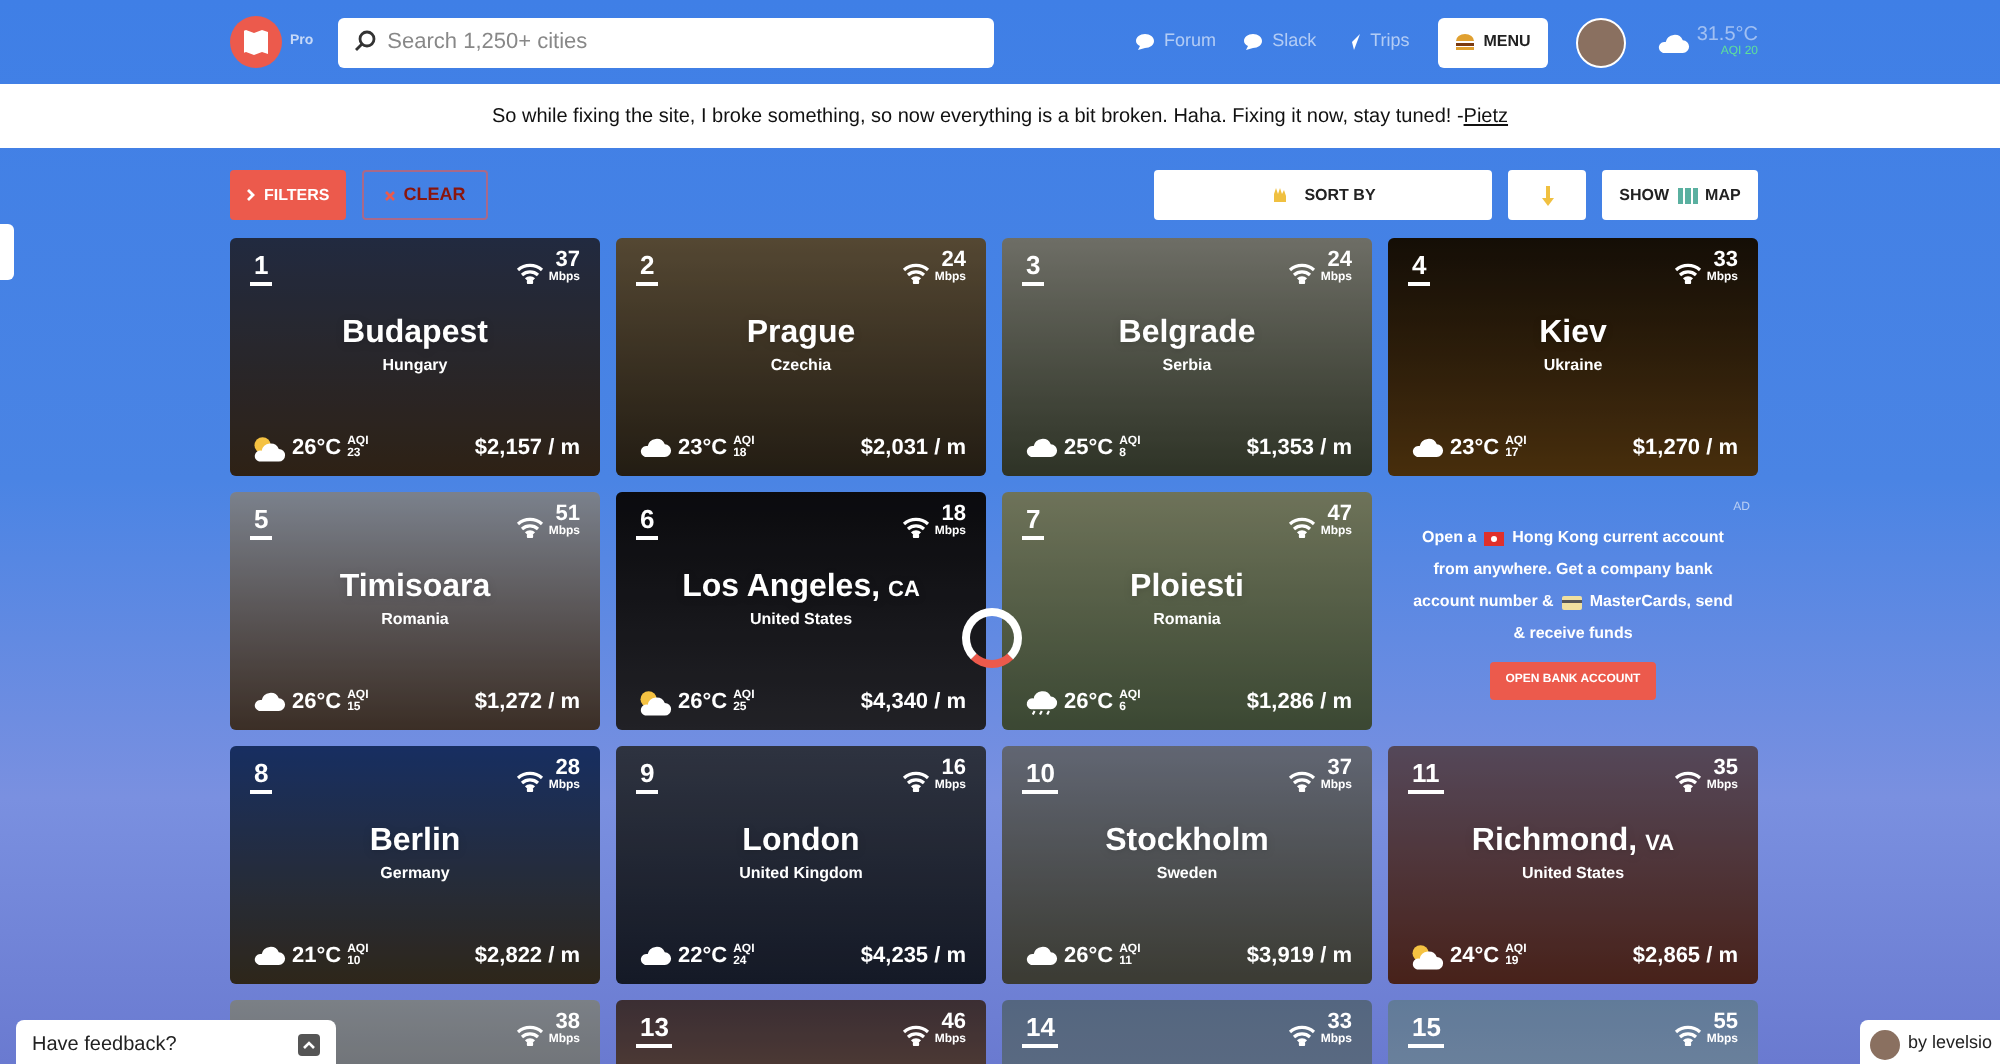  What do you see at coordinates (913, 702) in the screenshot?
I see `monthly-cost: $4,340 / m` at bounding box center [913, 702].